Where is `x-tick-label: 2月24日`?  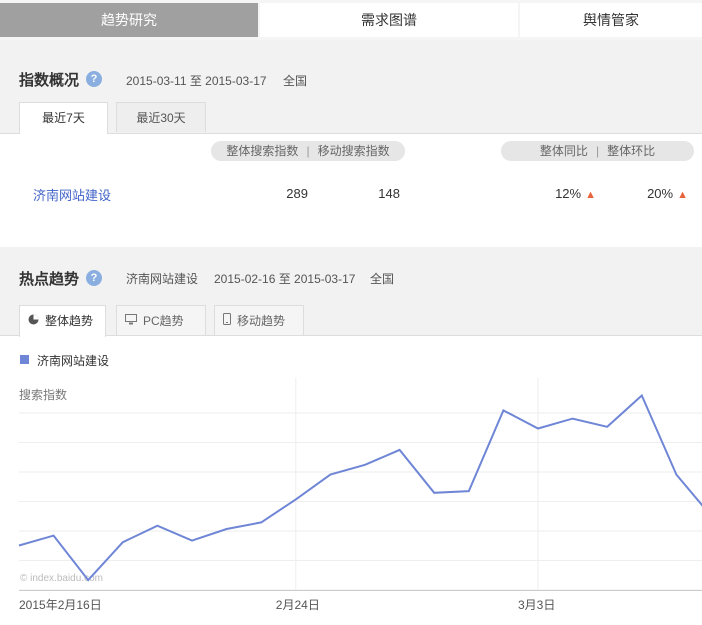 x-tick-label: 2月24日 is located at coordinates (298, 605).